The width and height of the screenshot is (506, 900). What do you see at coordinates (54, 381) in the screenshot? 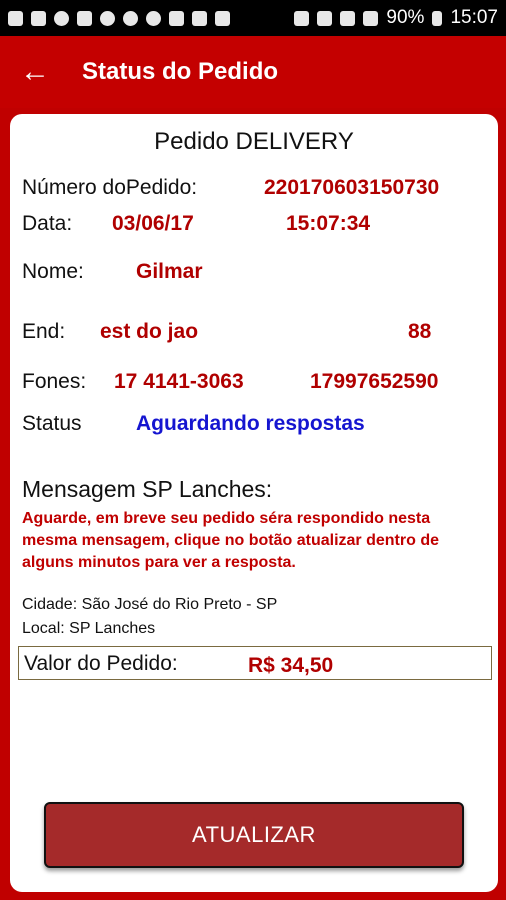
I see `fones-label: Fones:` at bounding box center [54, 381].